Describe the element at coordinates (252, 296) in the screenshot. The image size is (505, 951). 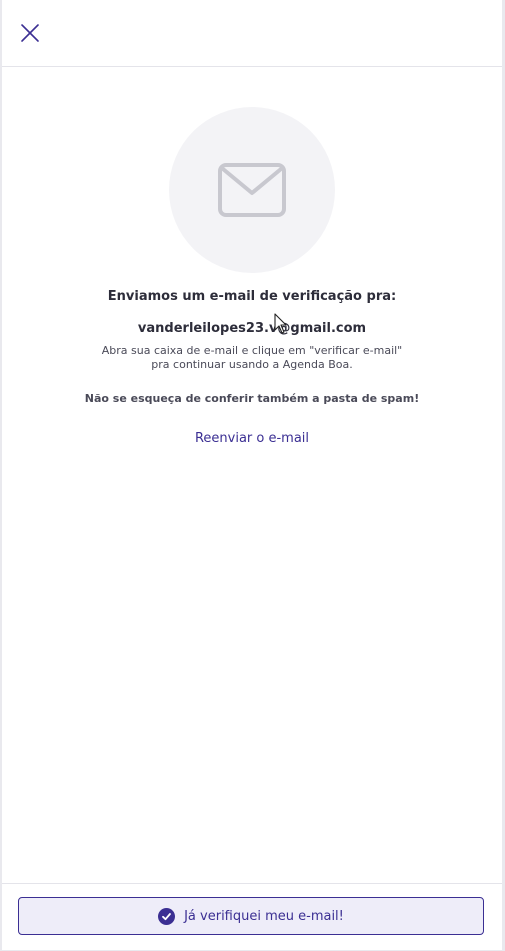
I see `page-title: Enviamos um e-mail de verificação pra:` at that location.